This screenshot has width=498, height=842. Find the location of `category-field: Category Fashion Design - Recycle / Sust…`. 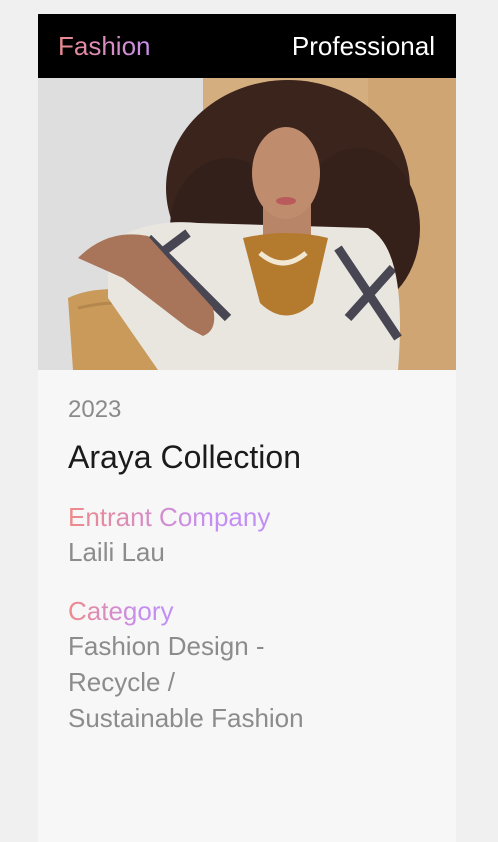

category-field: Category Fashion Design - Recycle / Sust… is located at coordinates (247, 665).